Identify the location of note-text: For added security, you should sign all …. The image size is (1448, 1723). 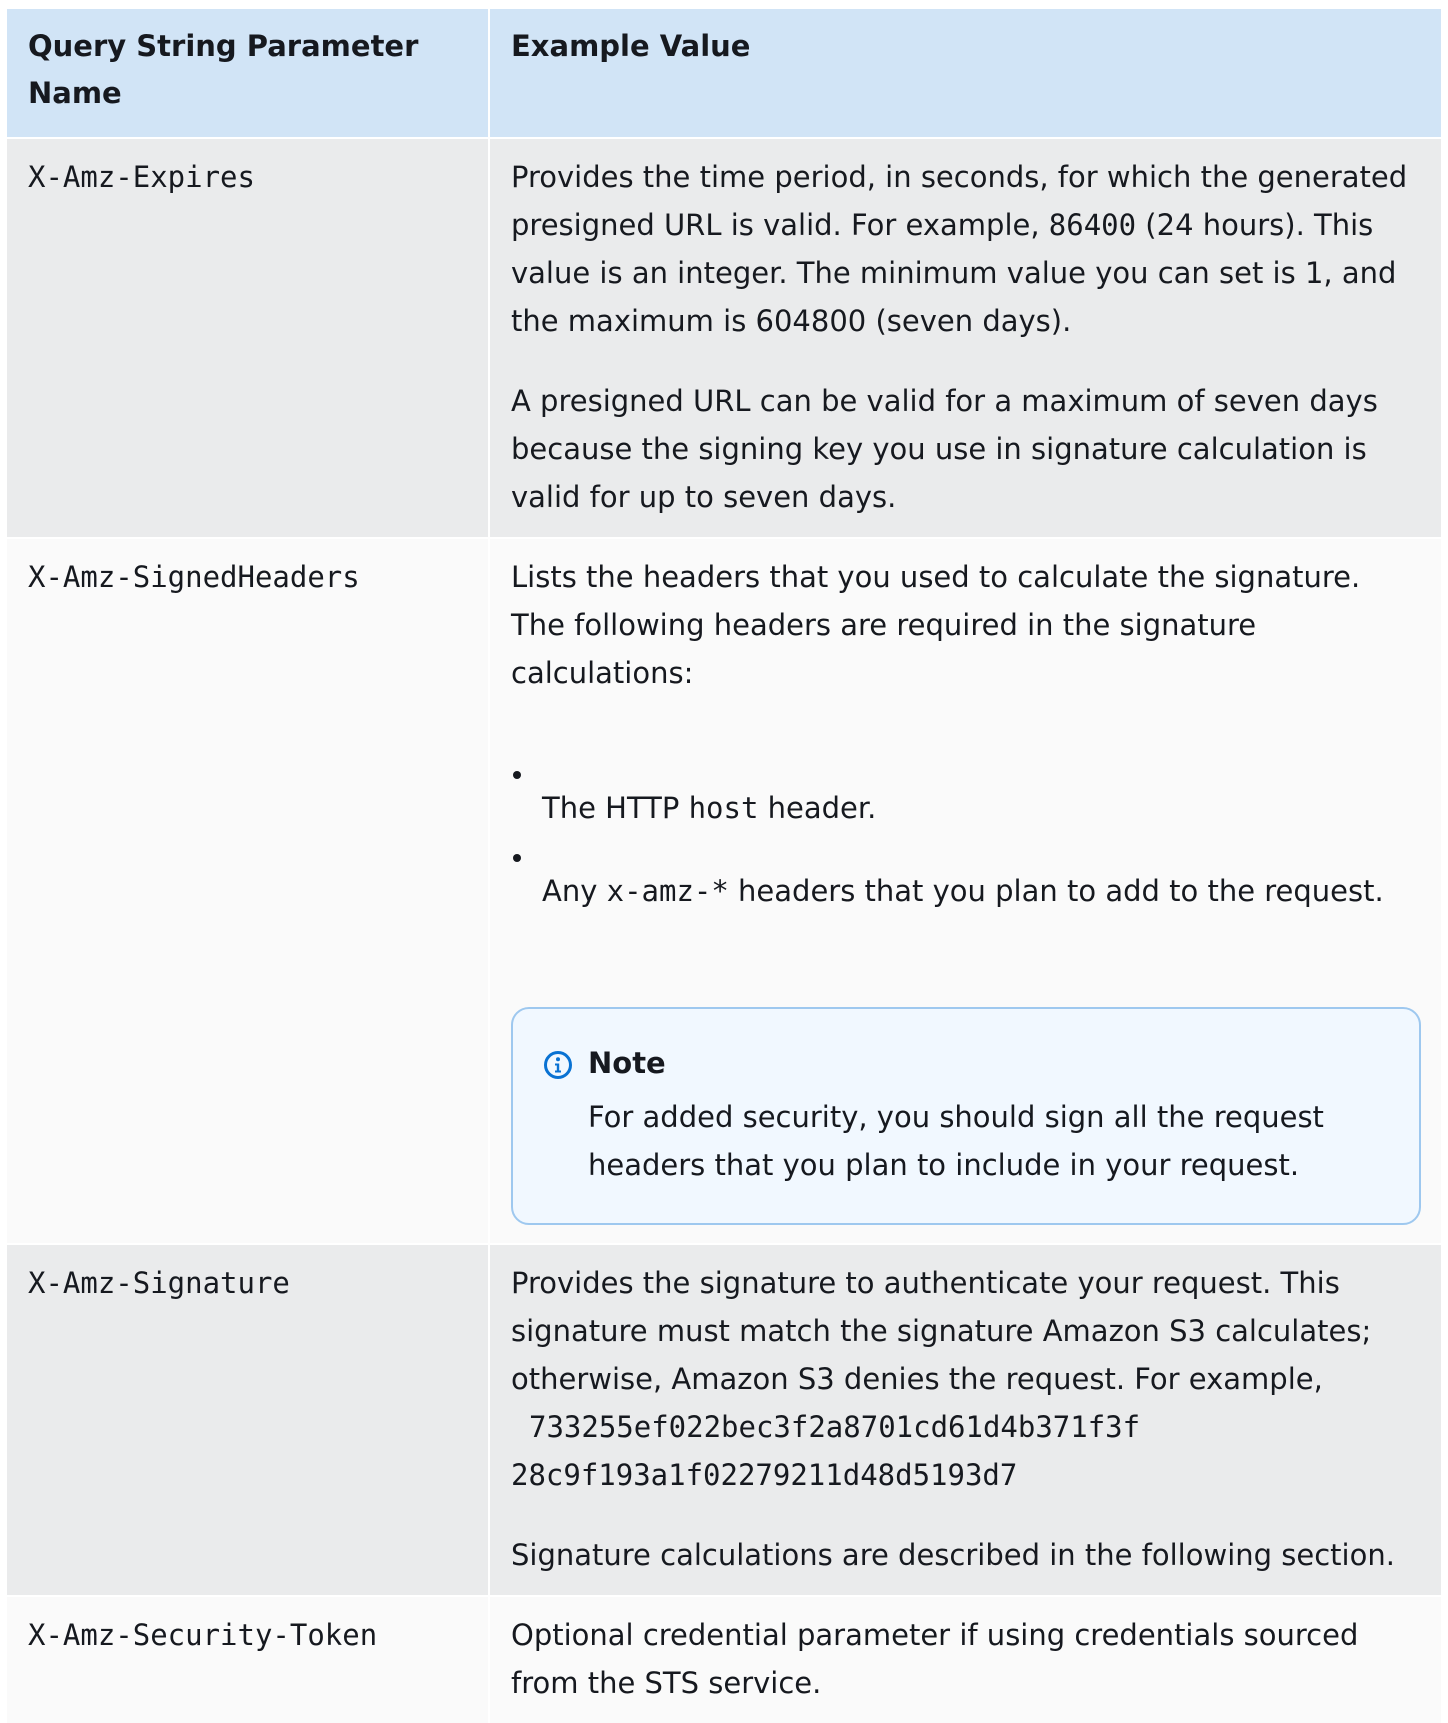
(956, 1141).